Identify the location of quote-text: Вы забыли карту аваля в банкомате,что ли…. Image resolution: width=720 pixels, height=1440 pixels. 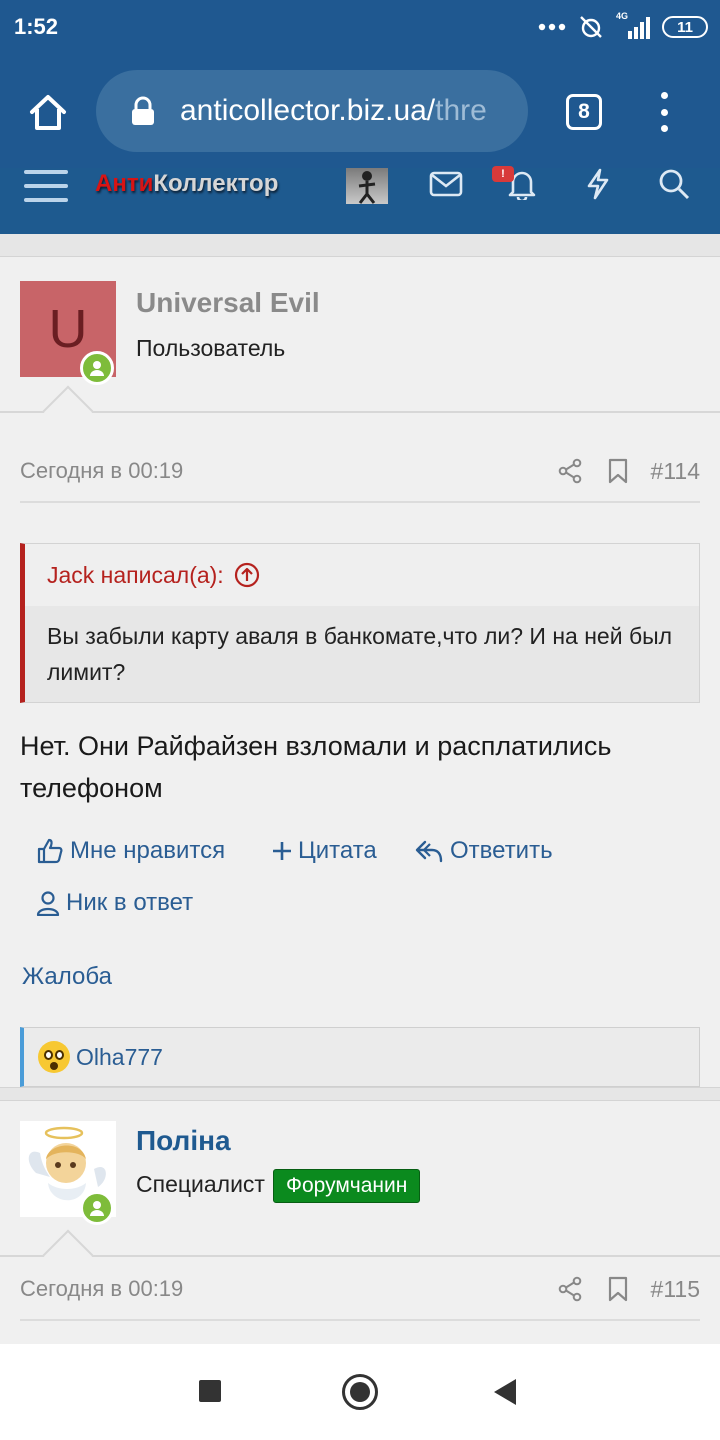
(360, 654).